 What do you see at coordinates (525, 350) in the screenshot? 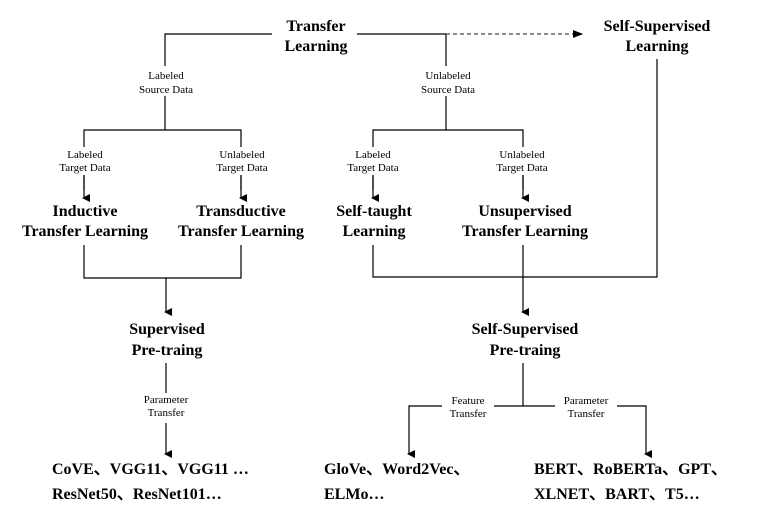
I see `node-self-supervised-pretraining-line2: Pre-traing` at bounding box center [525, 350].